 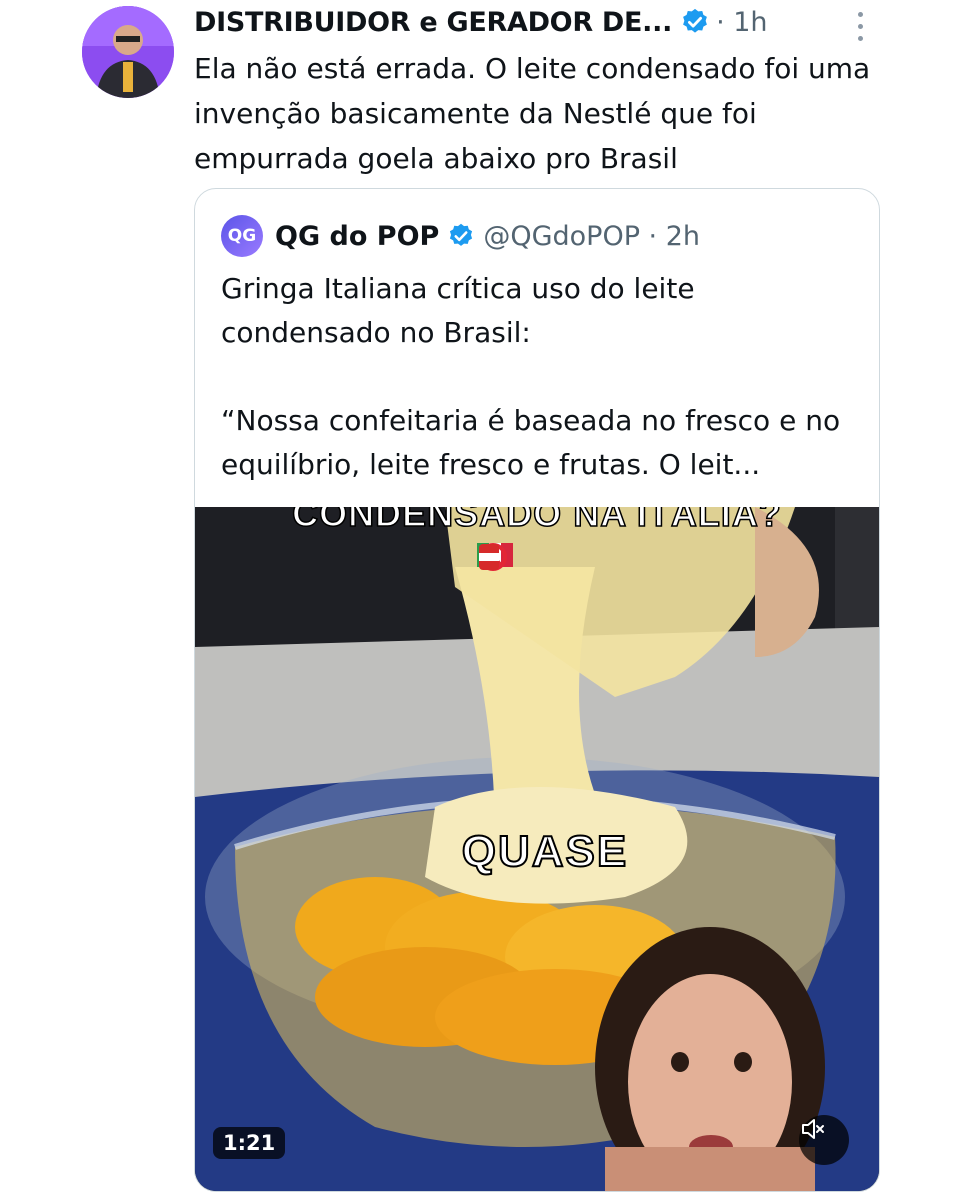 What do you see at coordinates (536, 521) in the screenshot?
I see `video-caption-top: CONDENSADO NA ITÁLIA?` at bounding box center [536, 521].